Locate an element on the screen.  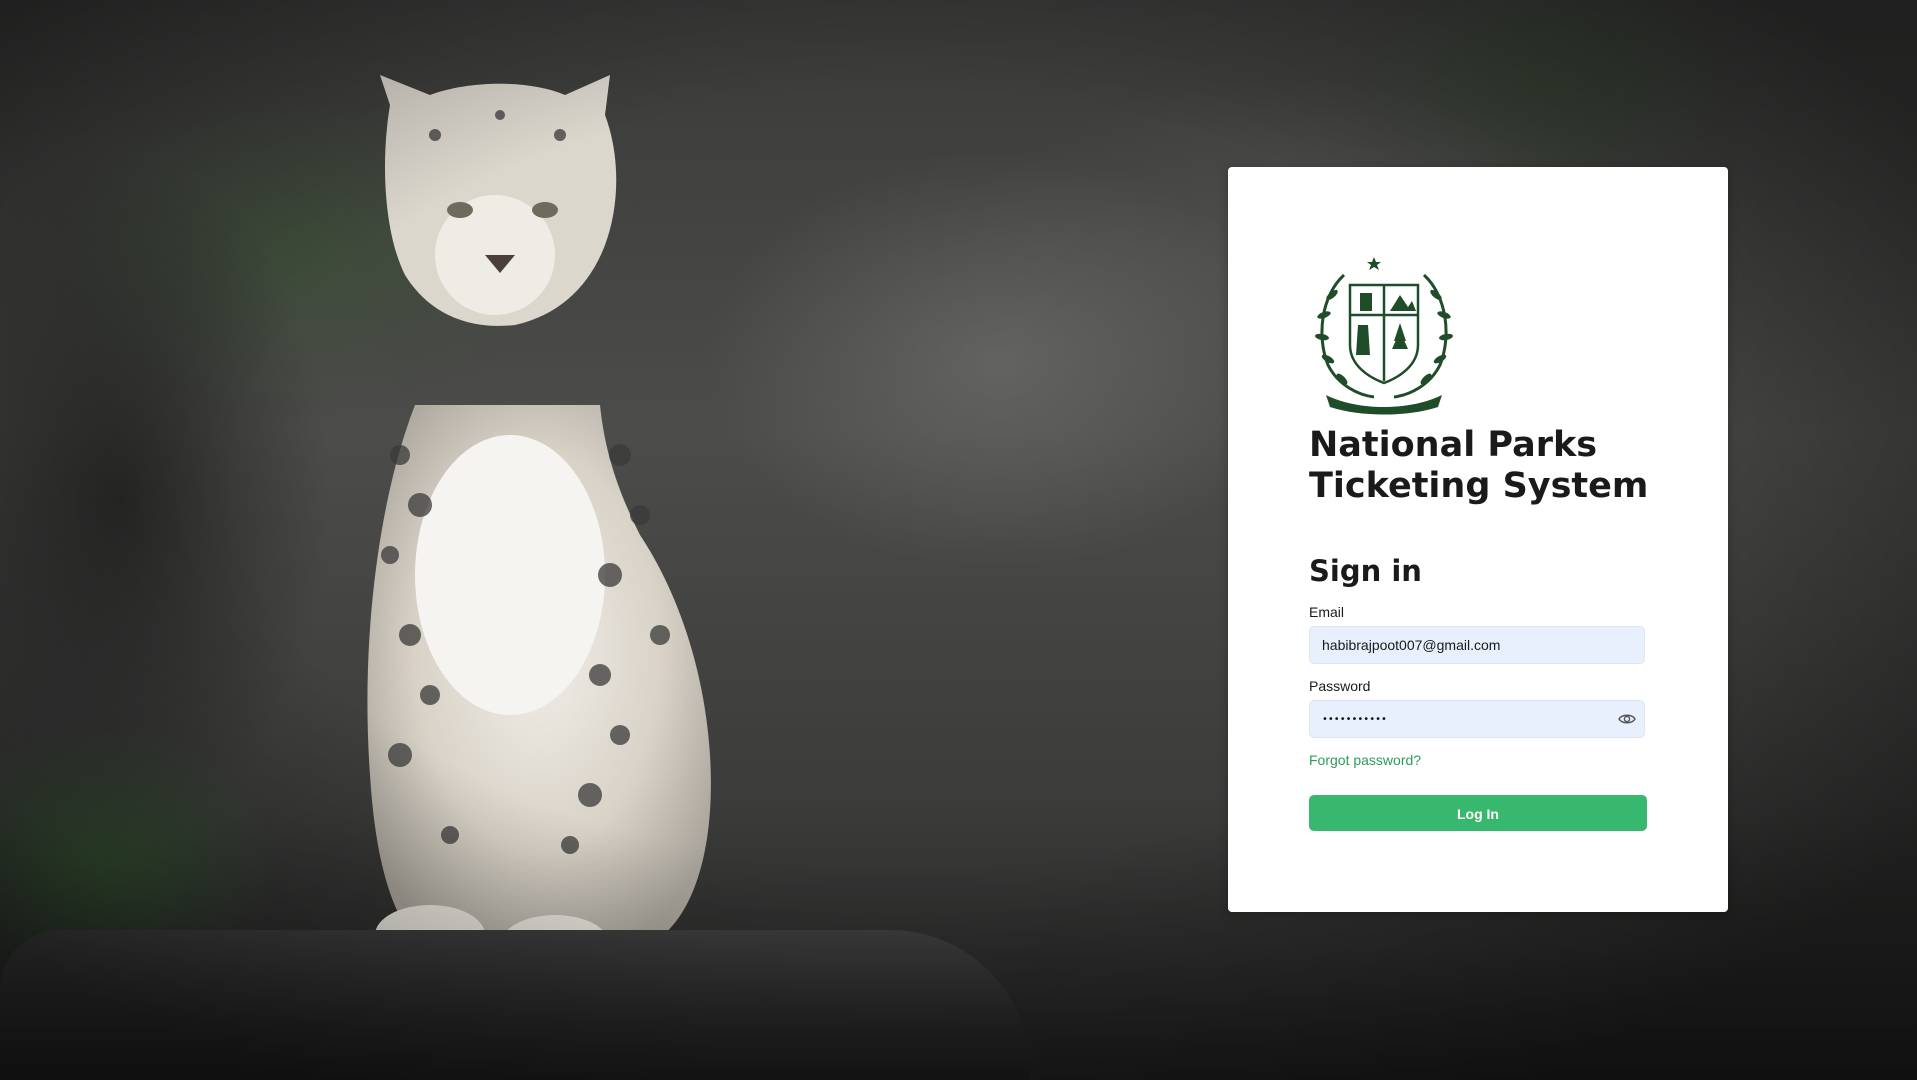
password-label: Password is located at coordinates (1340, 686).